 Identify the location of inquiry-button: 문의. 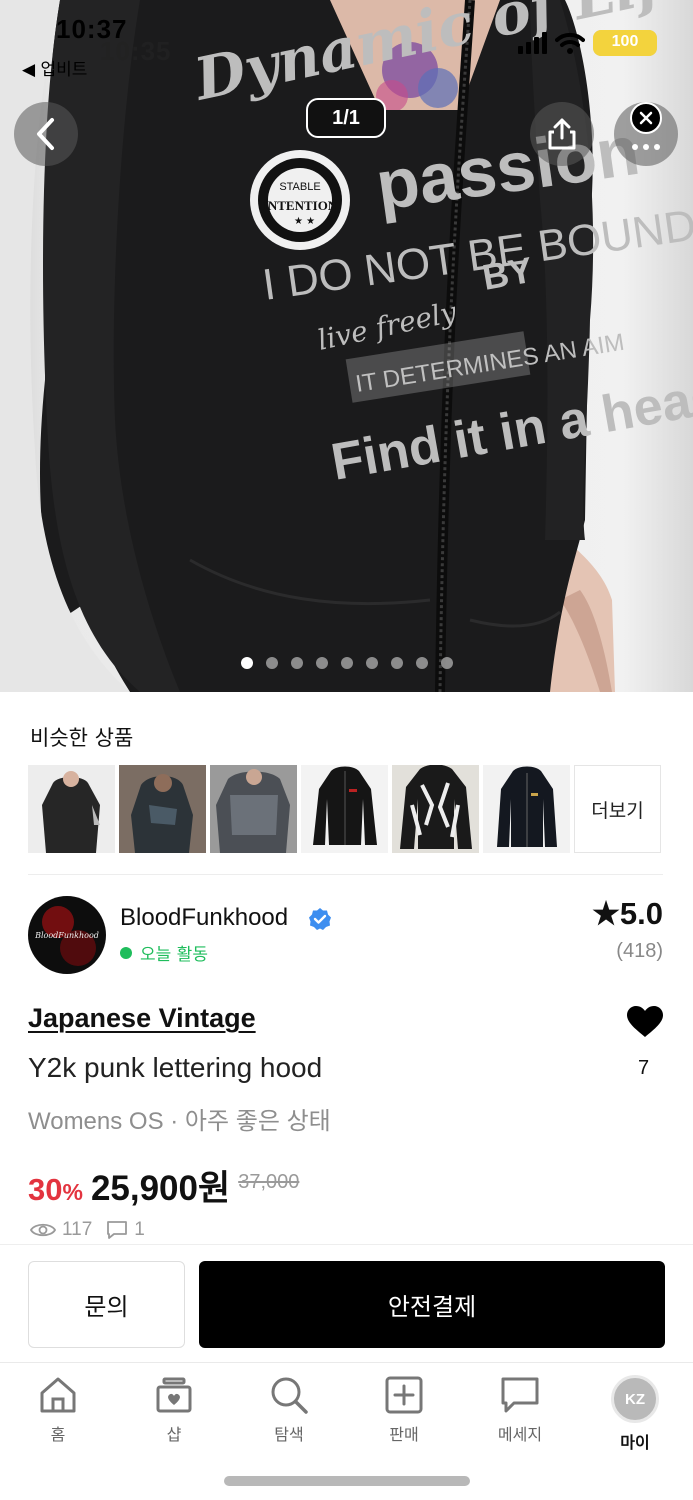
(106, 1304).